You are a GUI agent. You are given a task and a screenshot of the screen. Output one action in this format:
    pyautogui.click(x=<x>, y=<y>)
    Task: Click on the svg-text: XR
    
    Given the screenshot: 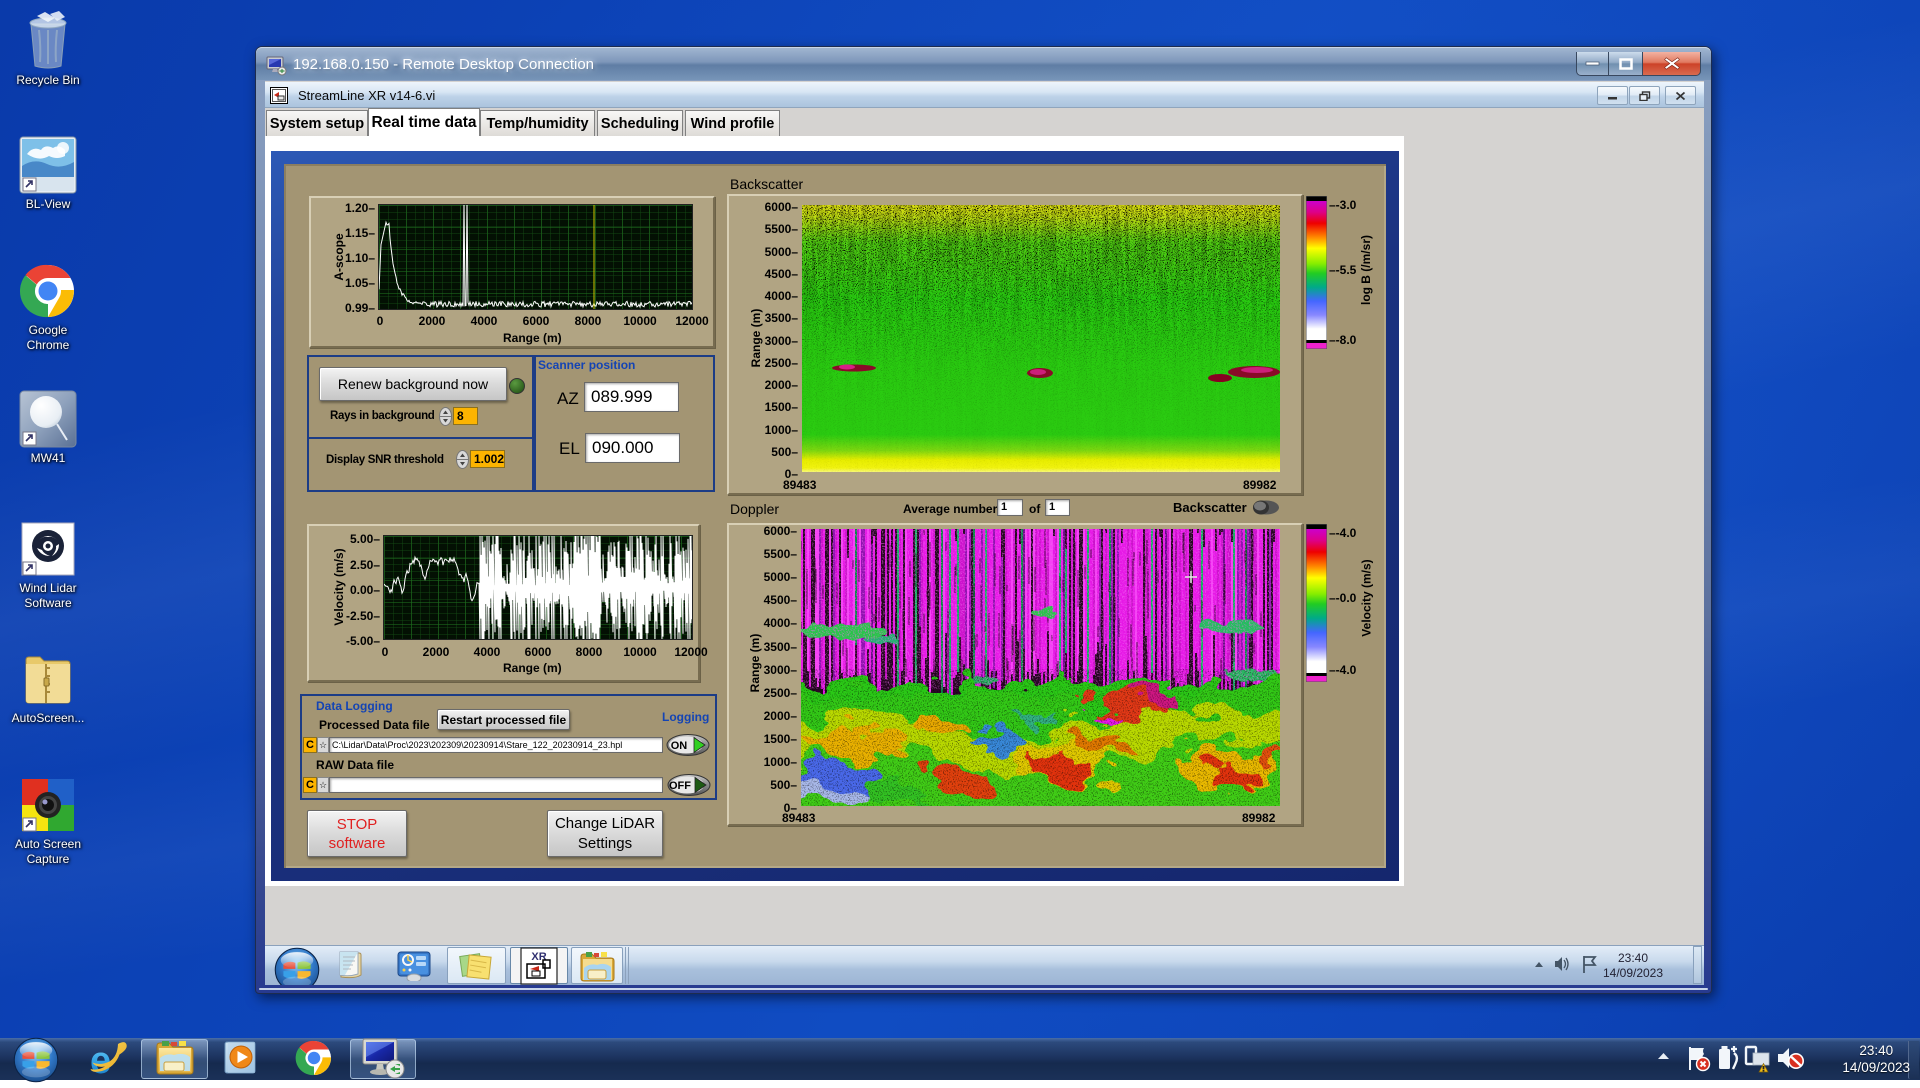 What is the action you would take?
    pyautogui.click(x=538, y=957)
    